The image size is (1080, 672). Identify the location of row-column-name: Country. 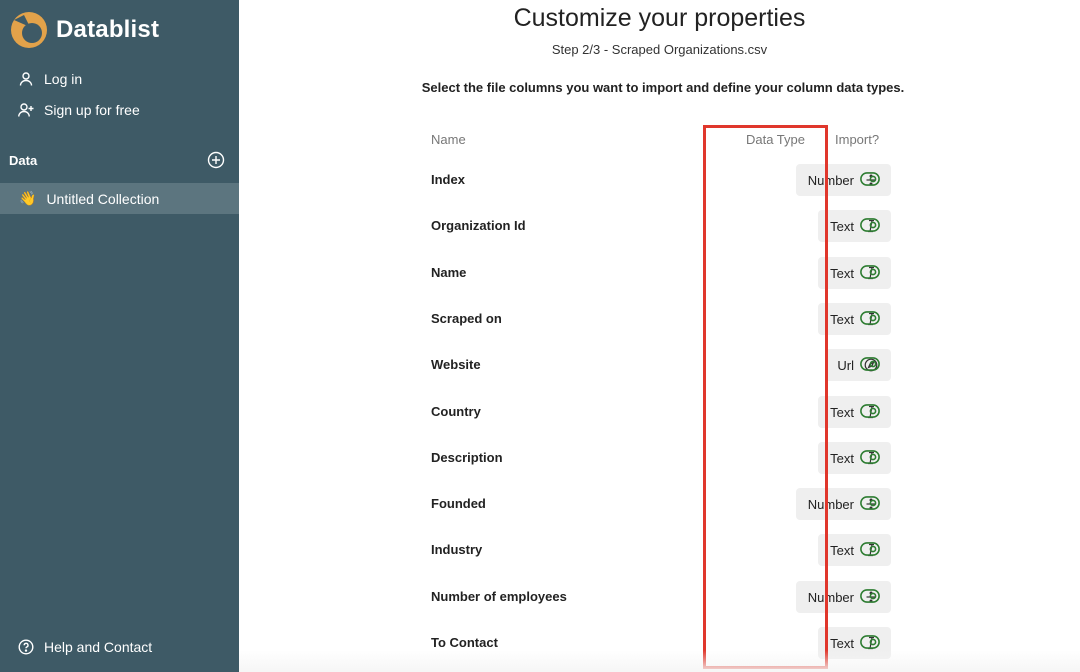
(456, 411).